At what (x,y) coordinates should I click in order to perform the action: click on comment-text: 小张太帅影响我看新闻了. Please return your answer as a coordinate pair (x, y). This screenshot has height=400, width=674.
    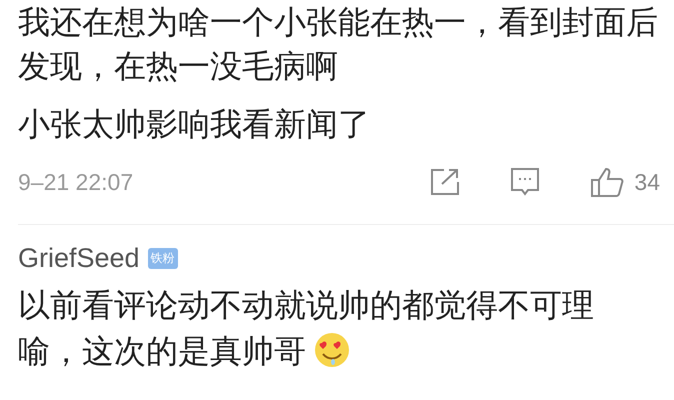
    Looking at the image, I should click on (194, 124).